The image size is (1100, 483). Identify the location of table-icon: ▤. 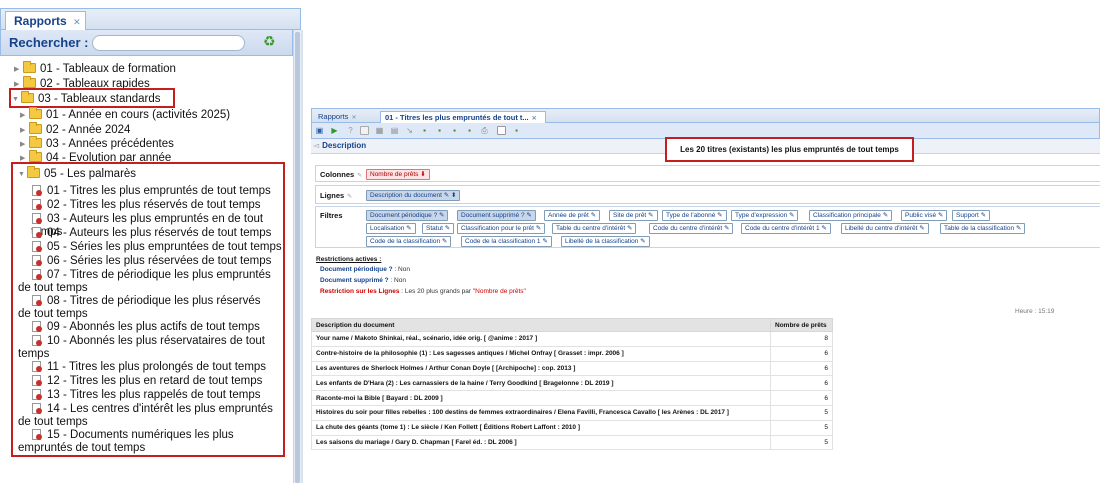
(394, 130).